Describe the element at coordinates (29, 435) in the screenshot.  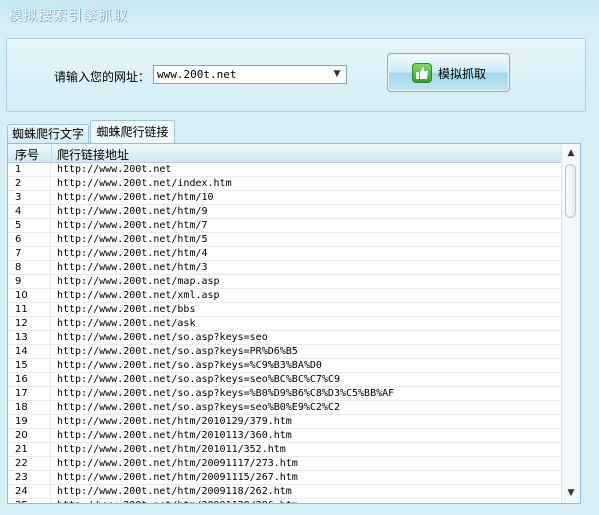
I see `row-seq: 20` at that location.